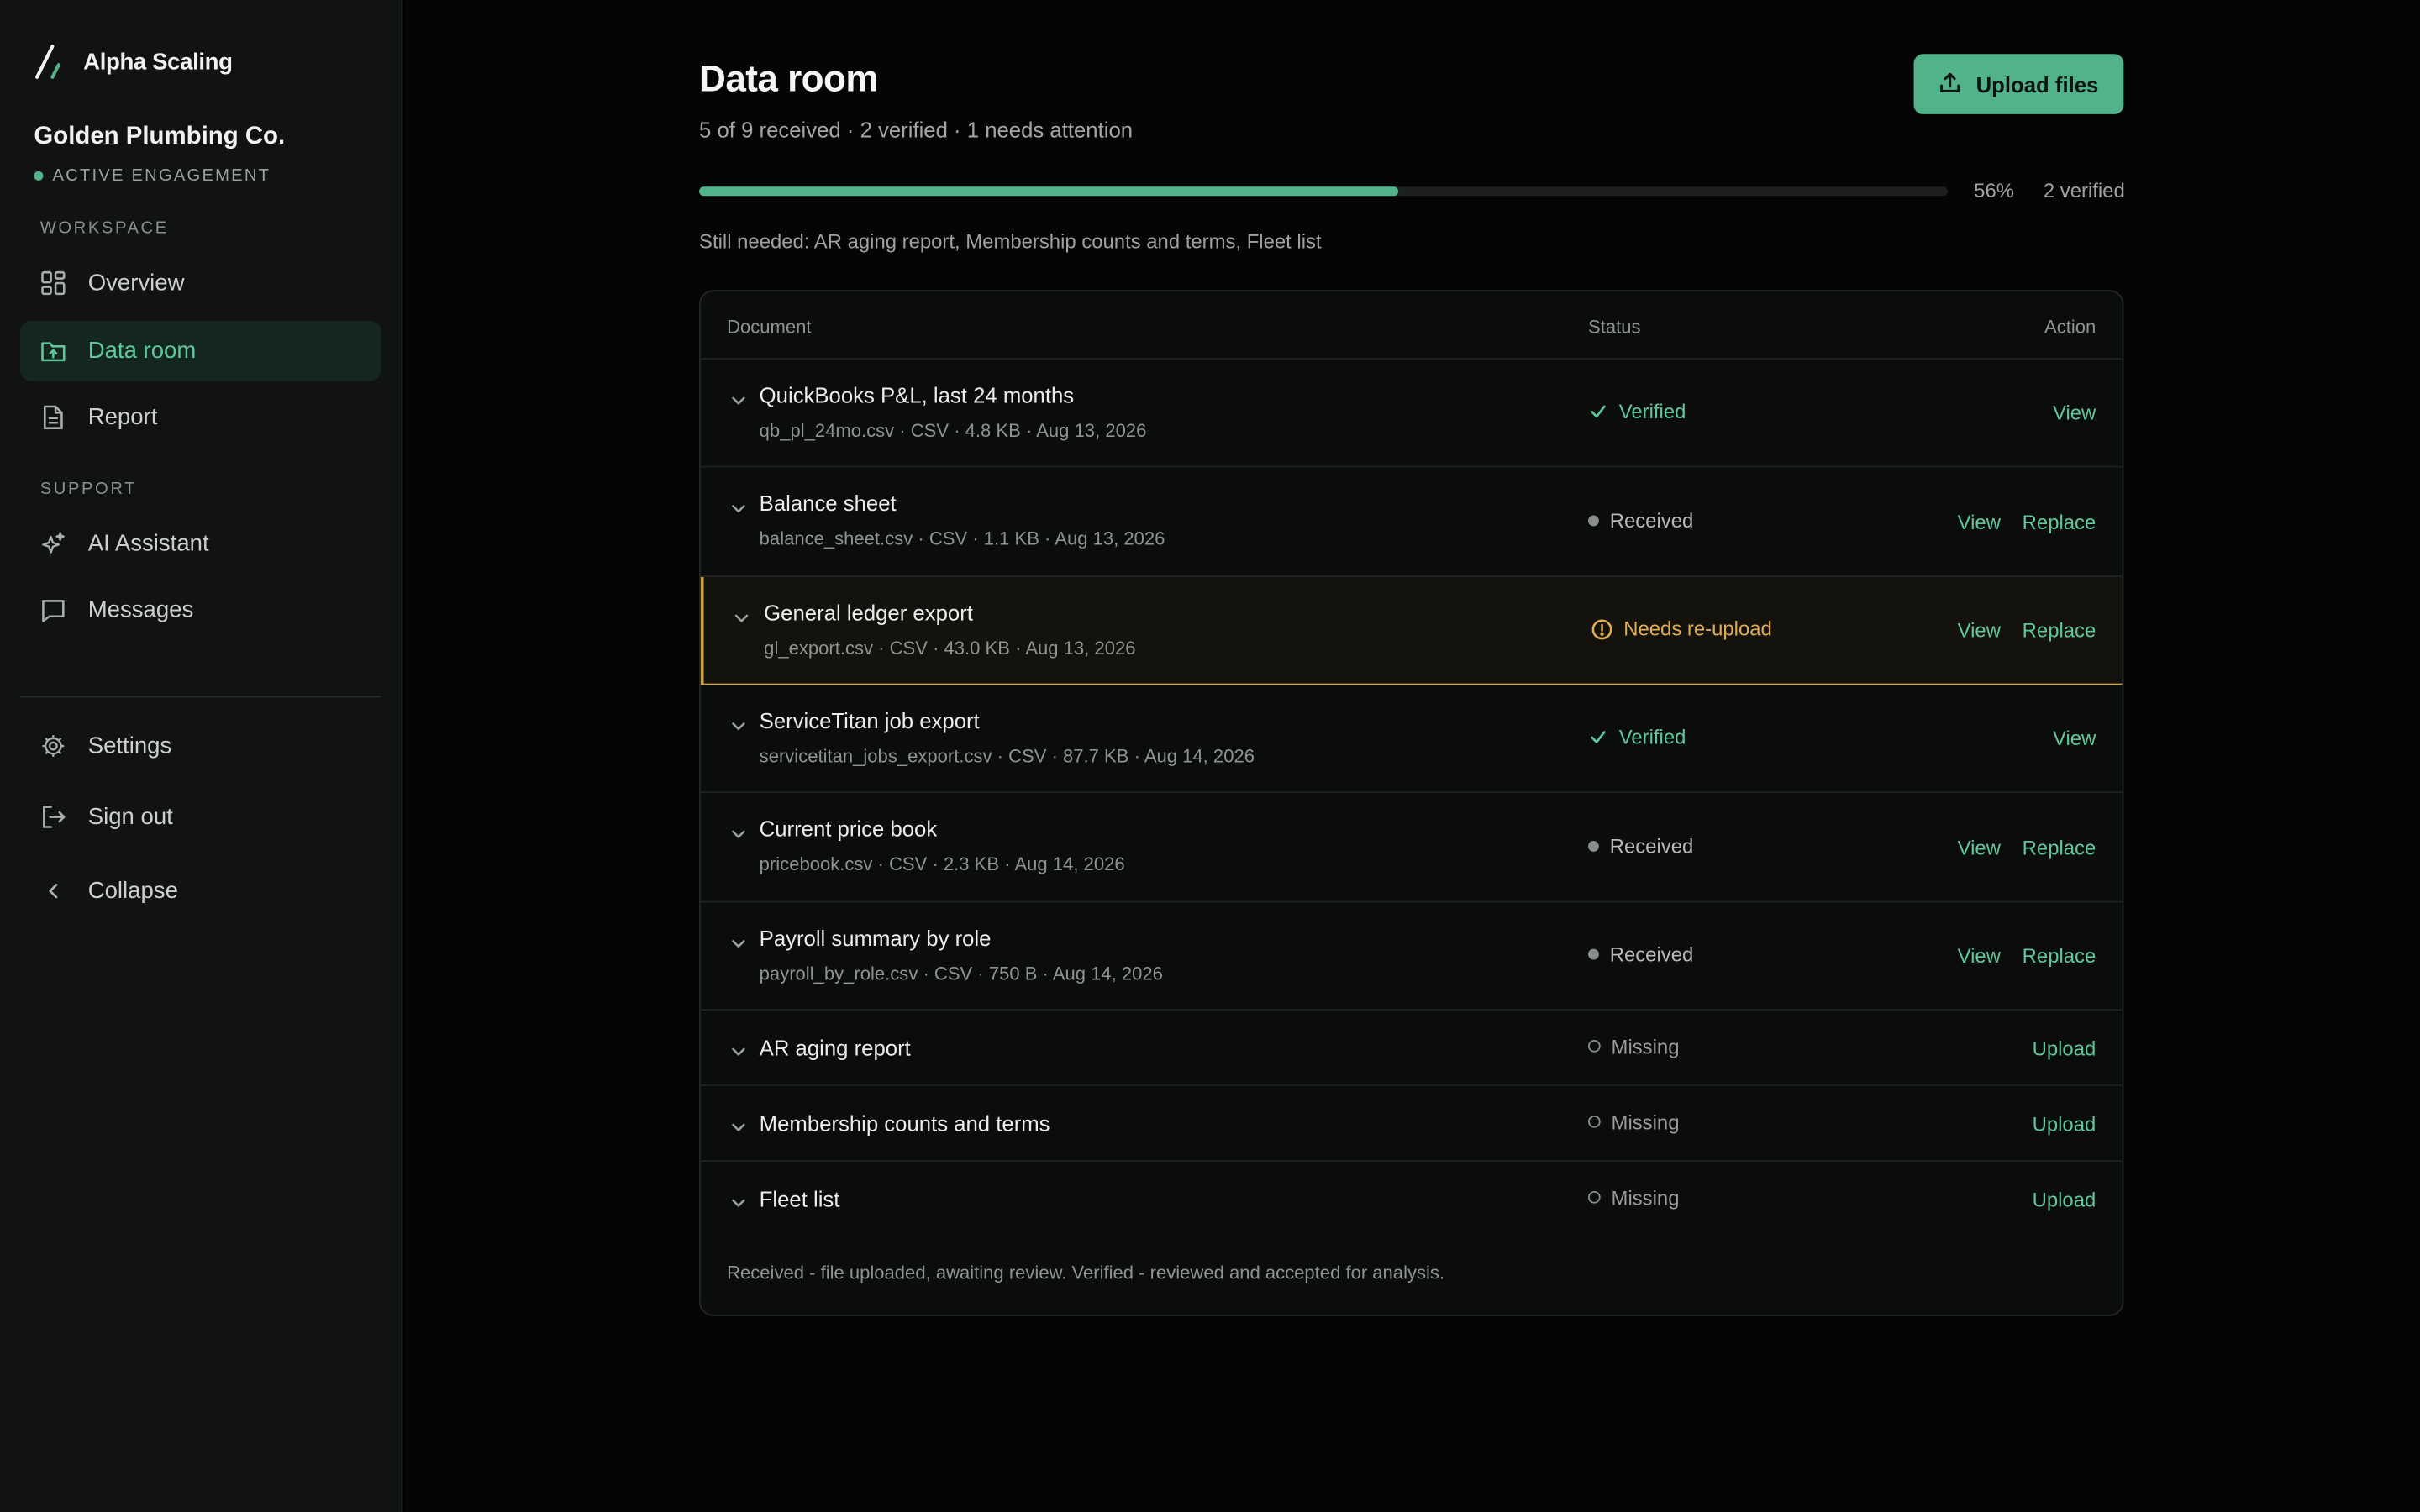 This screenshot has width=2420, height=1512. I want to click on status-label: Needs re-upload, so click(1697, 629).